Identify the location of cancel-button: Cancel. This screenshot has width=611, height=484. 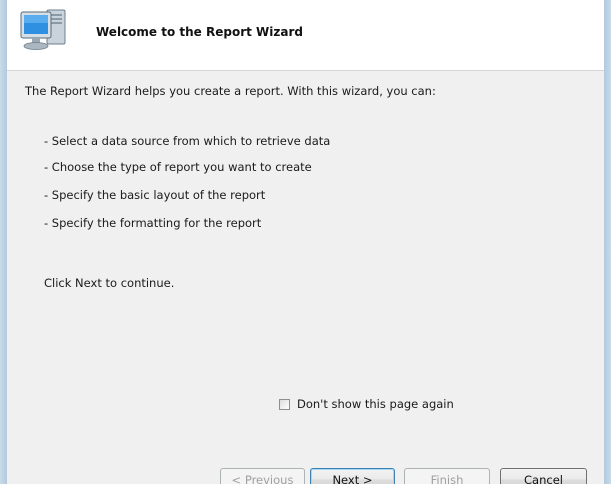
(543, 476).